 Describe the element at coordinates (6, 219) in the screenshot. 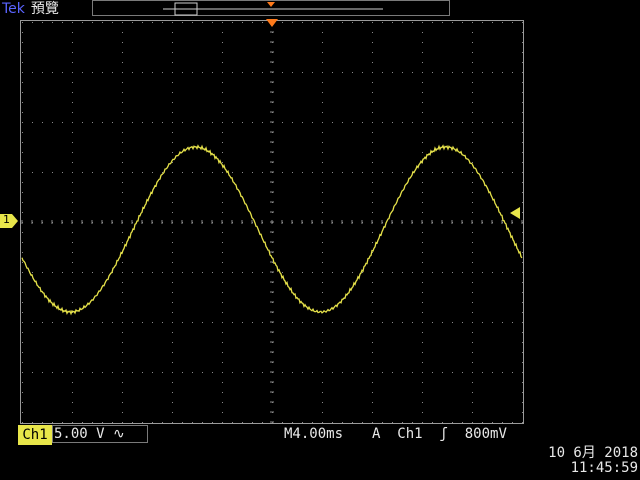

I see `channel1-marker-label: 1` at that location.